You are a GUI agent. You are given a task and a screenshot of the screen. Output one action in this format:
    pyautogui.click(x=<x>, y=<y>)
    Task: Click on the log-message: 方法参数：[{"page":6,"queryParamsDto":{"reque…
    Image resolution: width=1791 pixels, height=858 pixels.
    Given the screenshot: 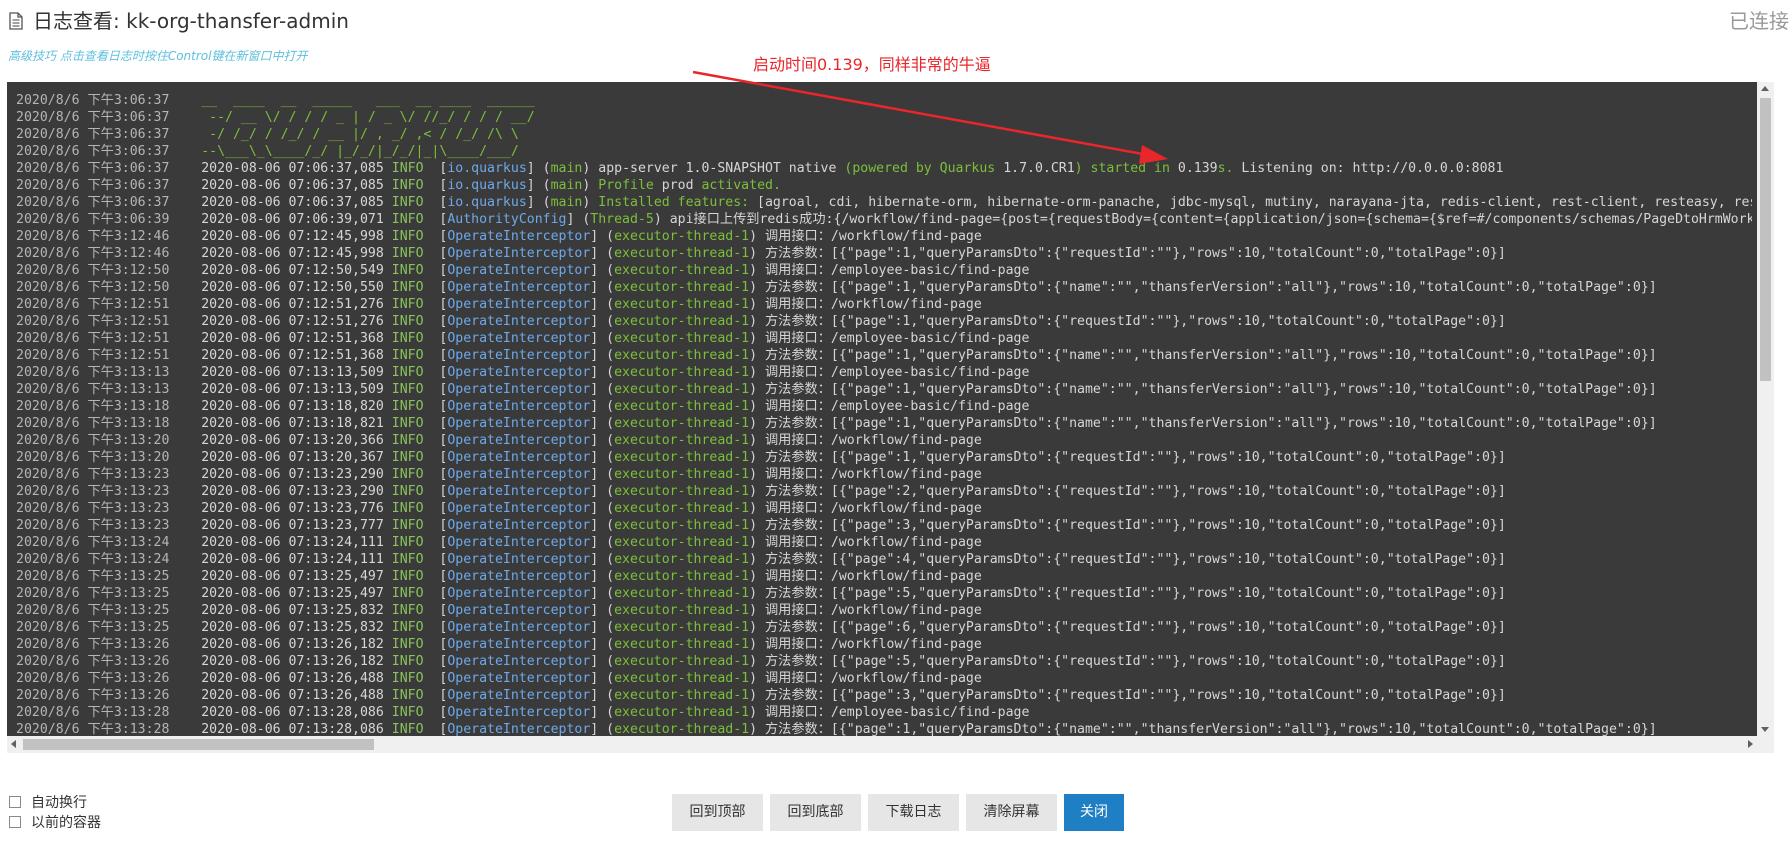 What is the action you would take?
    pyautogui.click(x=1135, y=627)
    